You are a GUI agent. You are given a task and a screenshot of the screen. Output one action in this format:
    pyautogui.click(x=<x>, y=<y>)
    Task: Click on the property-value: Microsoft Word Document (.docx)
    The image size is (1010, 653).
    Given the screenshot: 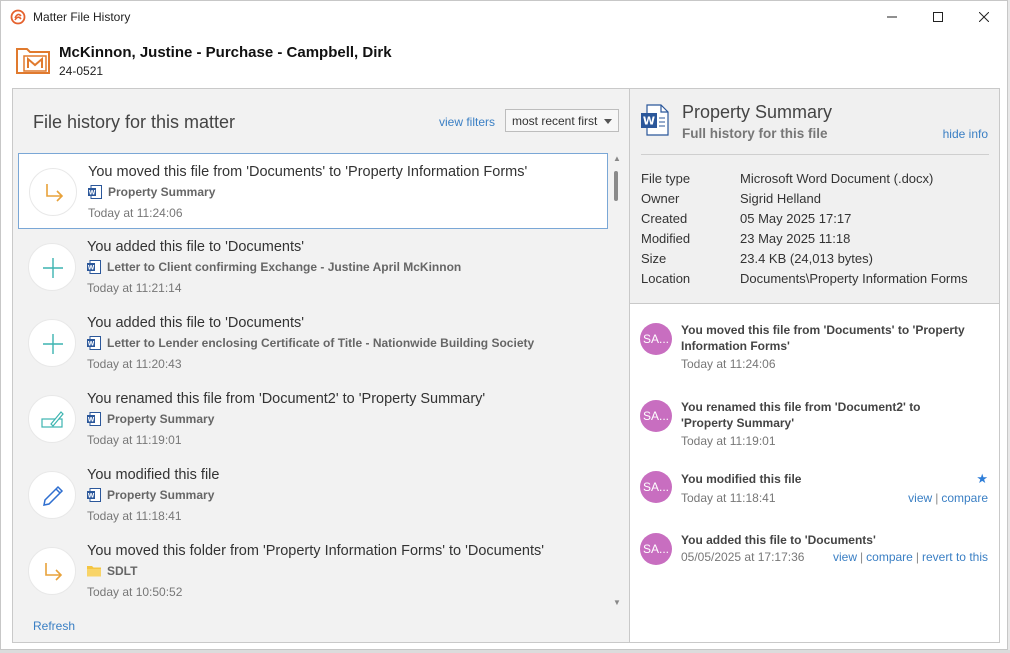 What is the action you would take?
    pyautogui.click(x=837, y=178)
    